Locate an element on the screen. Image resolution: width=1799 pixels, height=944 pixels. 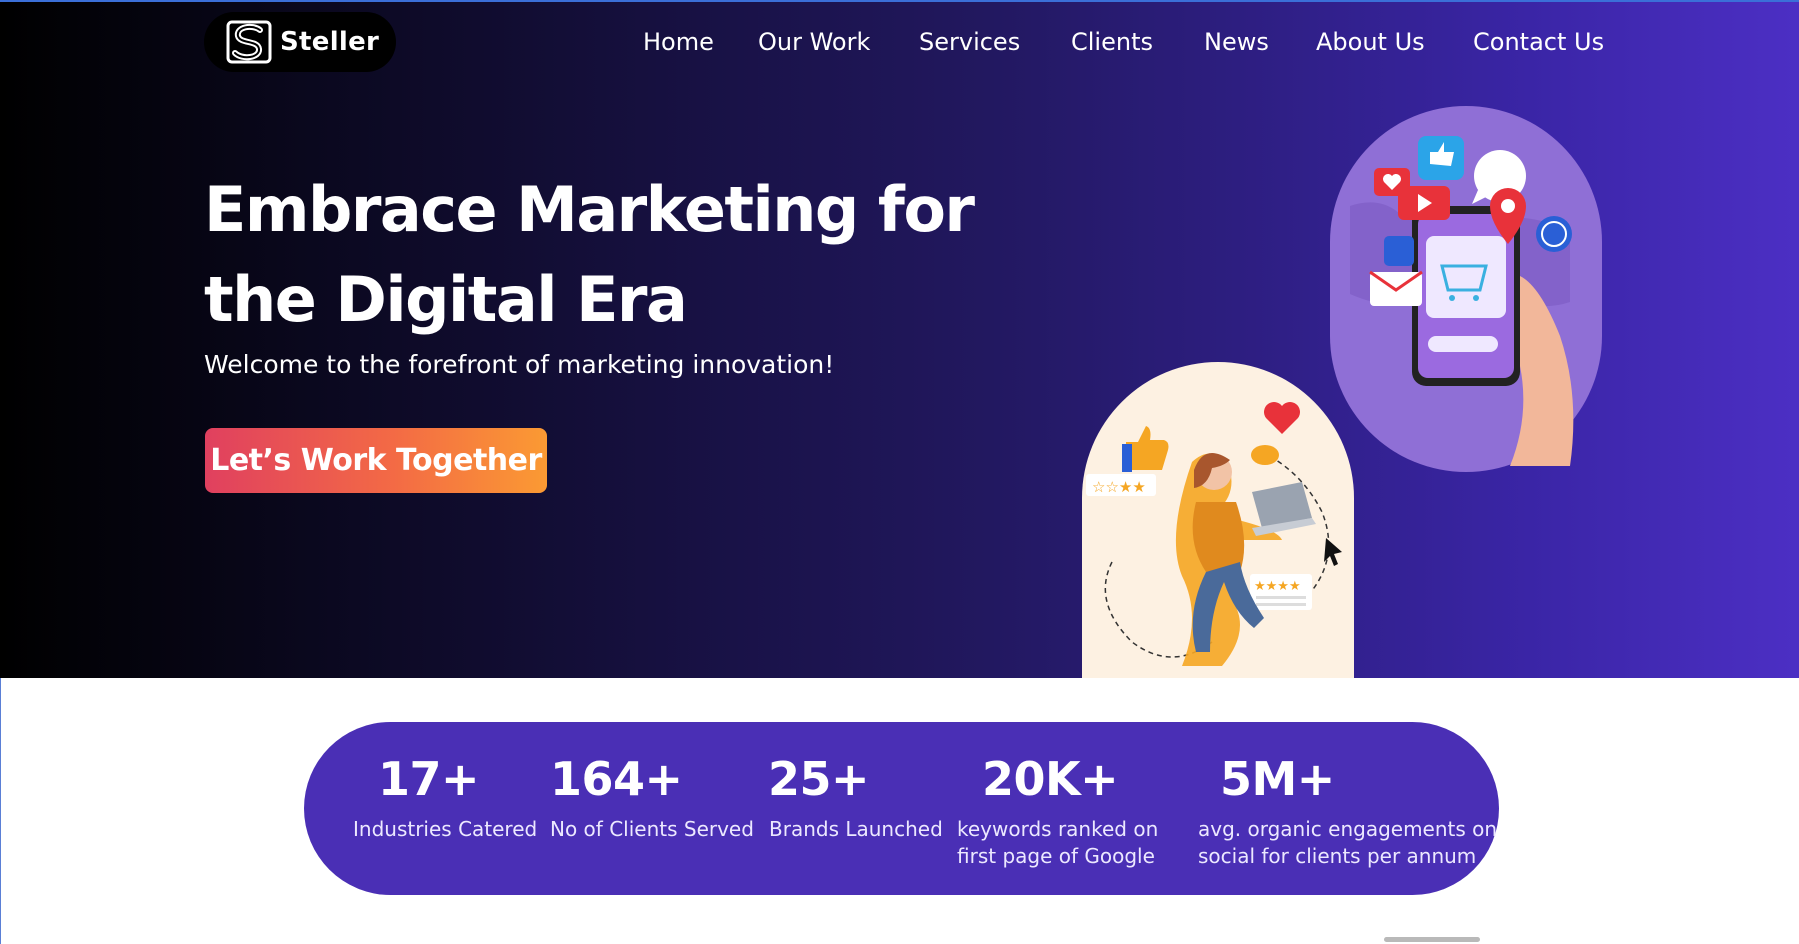
stat-label: Industries Catered is located at coordinates (445, 829).